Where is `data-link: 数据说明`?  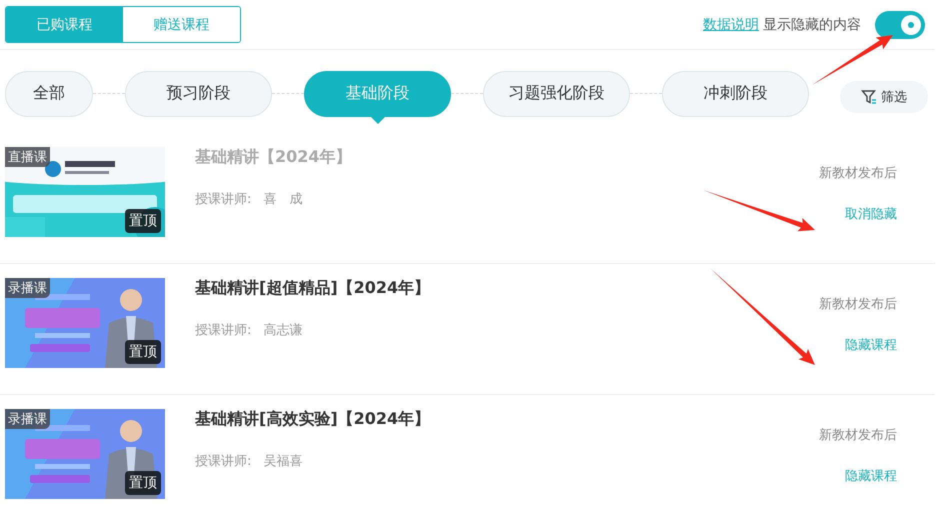 data-link: 数据说明 is located at coordinates (731, 25).